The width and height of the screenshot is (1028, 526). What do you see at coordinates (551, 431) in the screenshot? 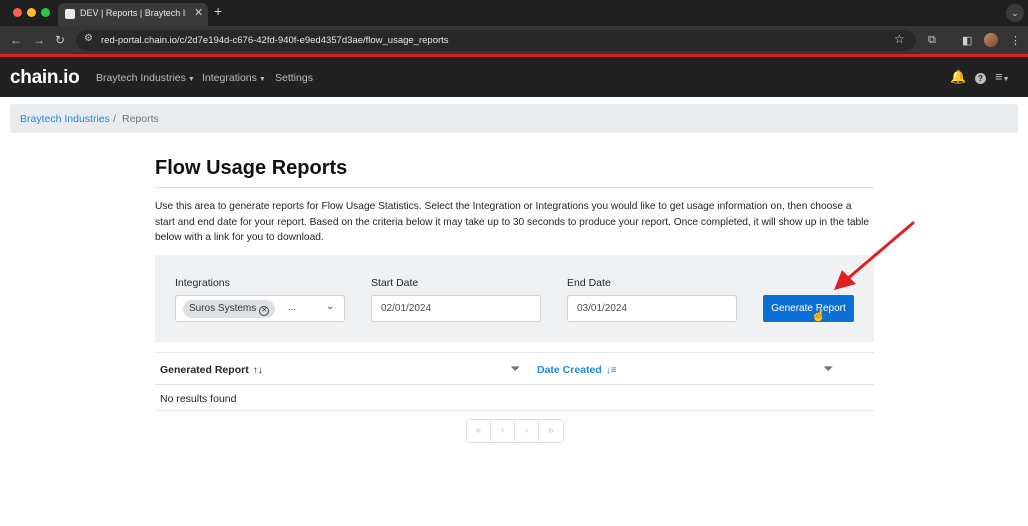
I see `last-page-button: »` at bounding box center [551, 431].